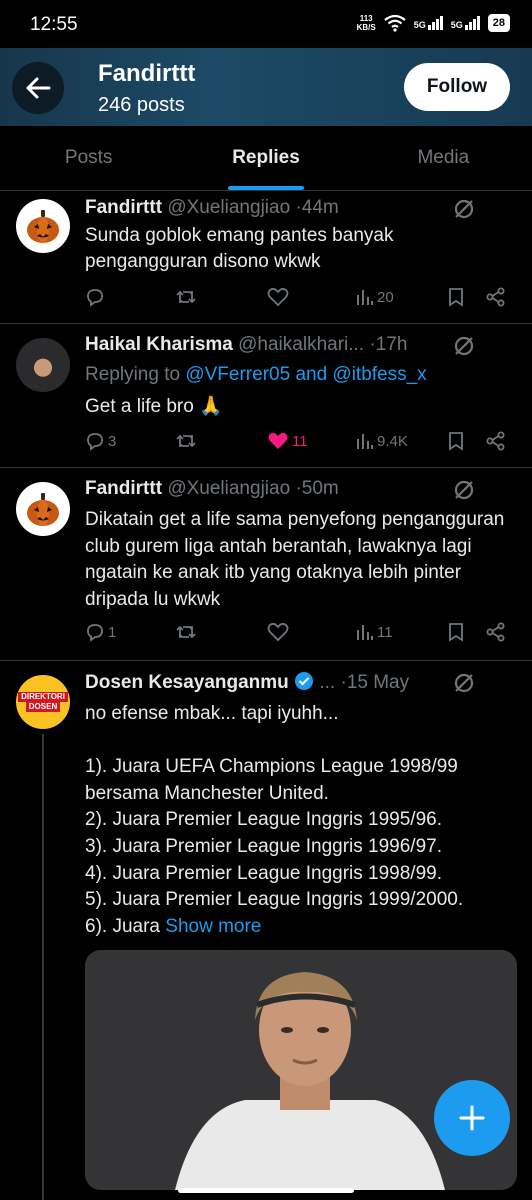 The height and width of the screenshot is (1200, 532). Describe the element at coordinates (187, 682) in the screenshot. I see `author-name: Dosen Kesayanganmu` at that location.